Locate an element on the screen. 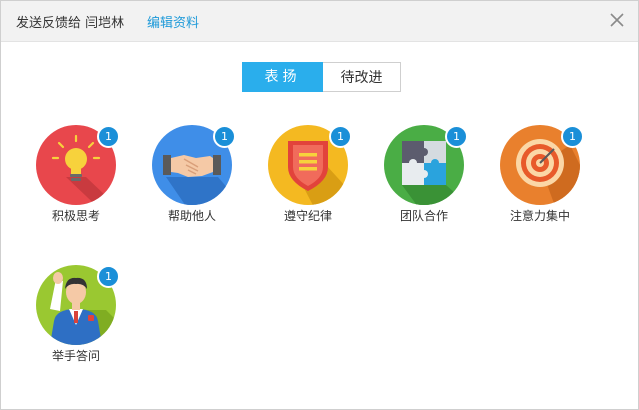  badge-label: 遵守纪律 is located at coordinates (307, 216).